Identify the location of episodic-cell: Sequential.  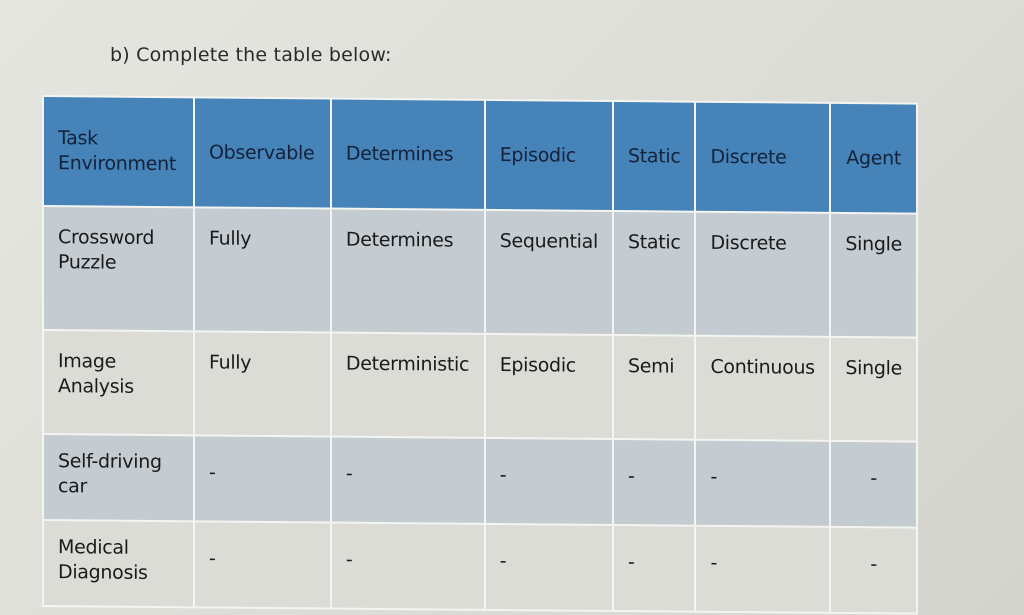
(548, 272).